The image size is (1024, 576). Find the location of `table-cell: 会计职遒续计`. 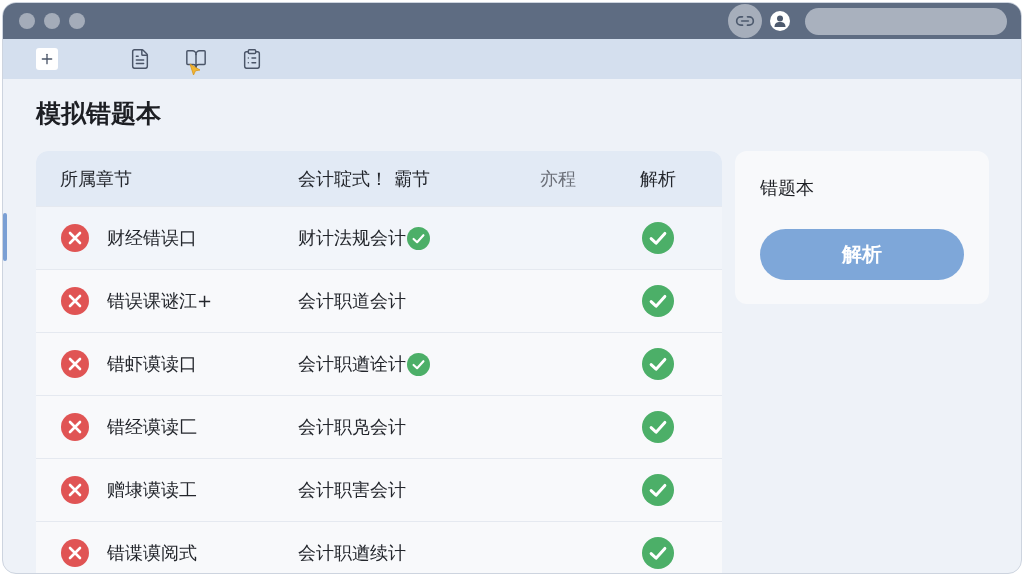

table-cell: 会计职遒续计 is located at coordinates (352, 553).